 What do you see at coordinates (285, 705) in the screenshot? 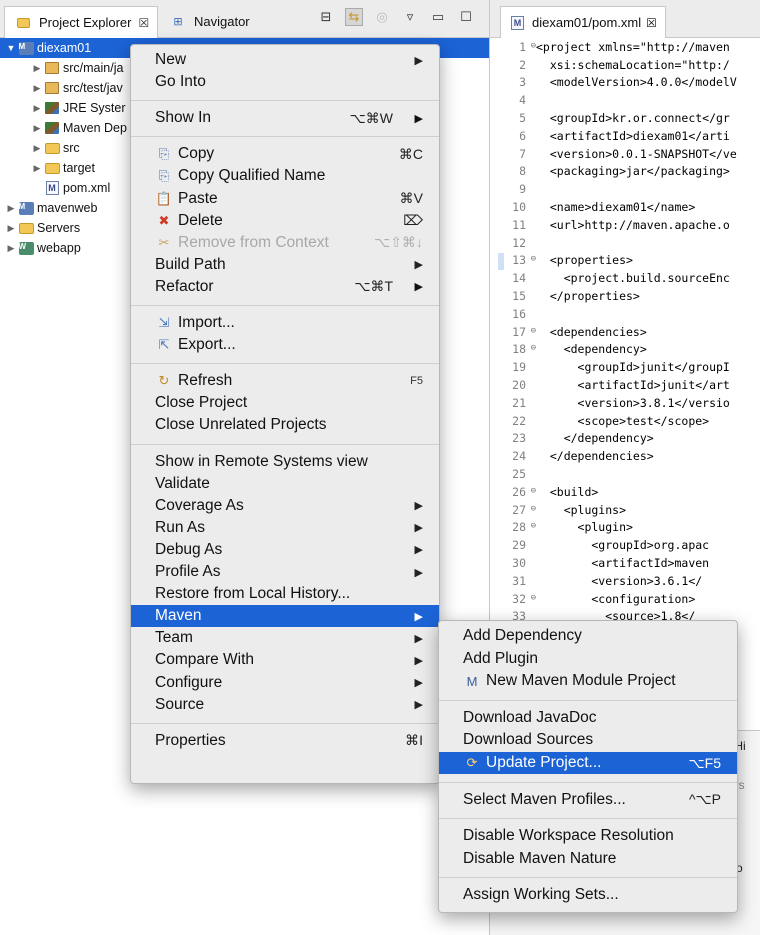
I see `menu-item-source: Source ▶` at bounding box center [285, 705].